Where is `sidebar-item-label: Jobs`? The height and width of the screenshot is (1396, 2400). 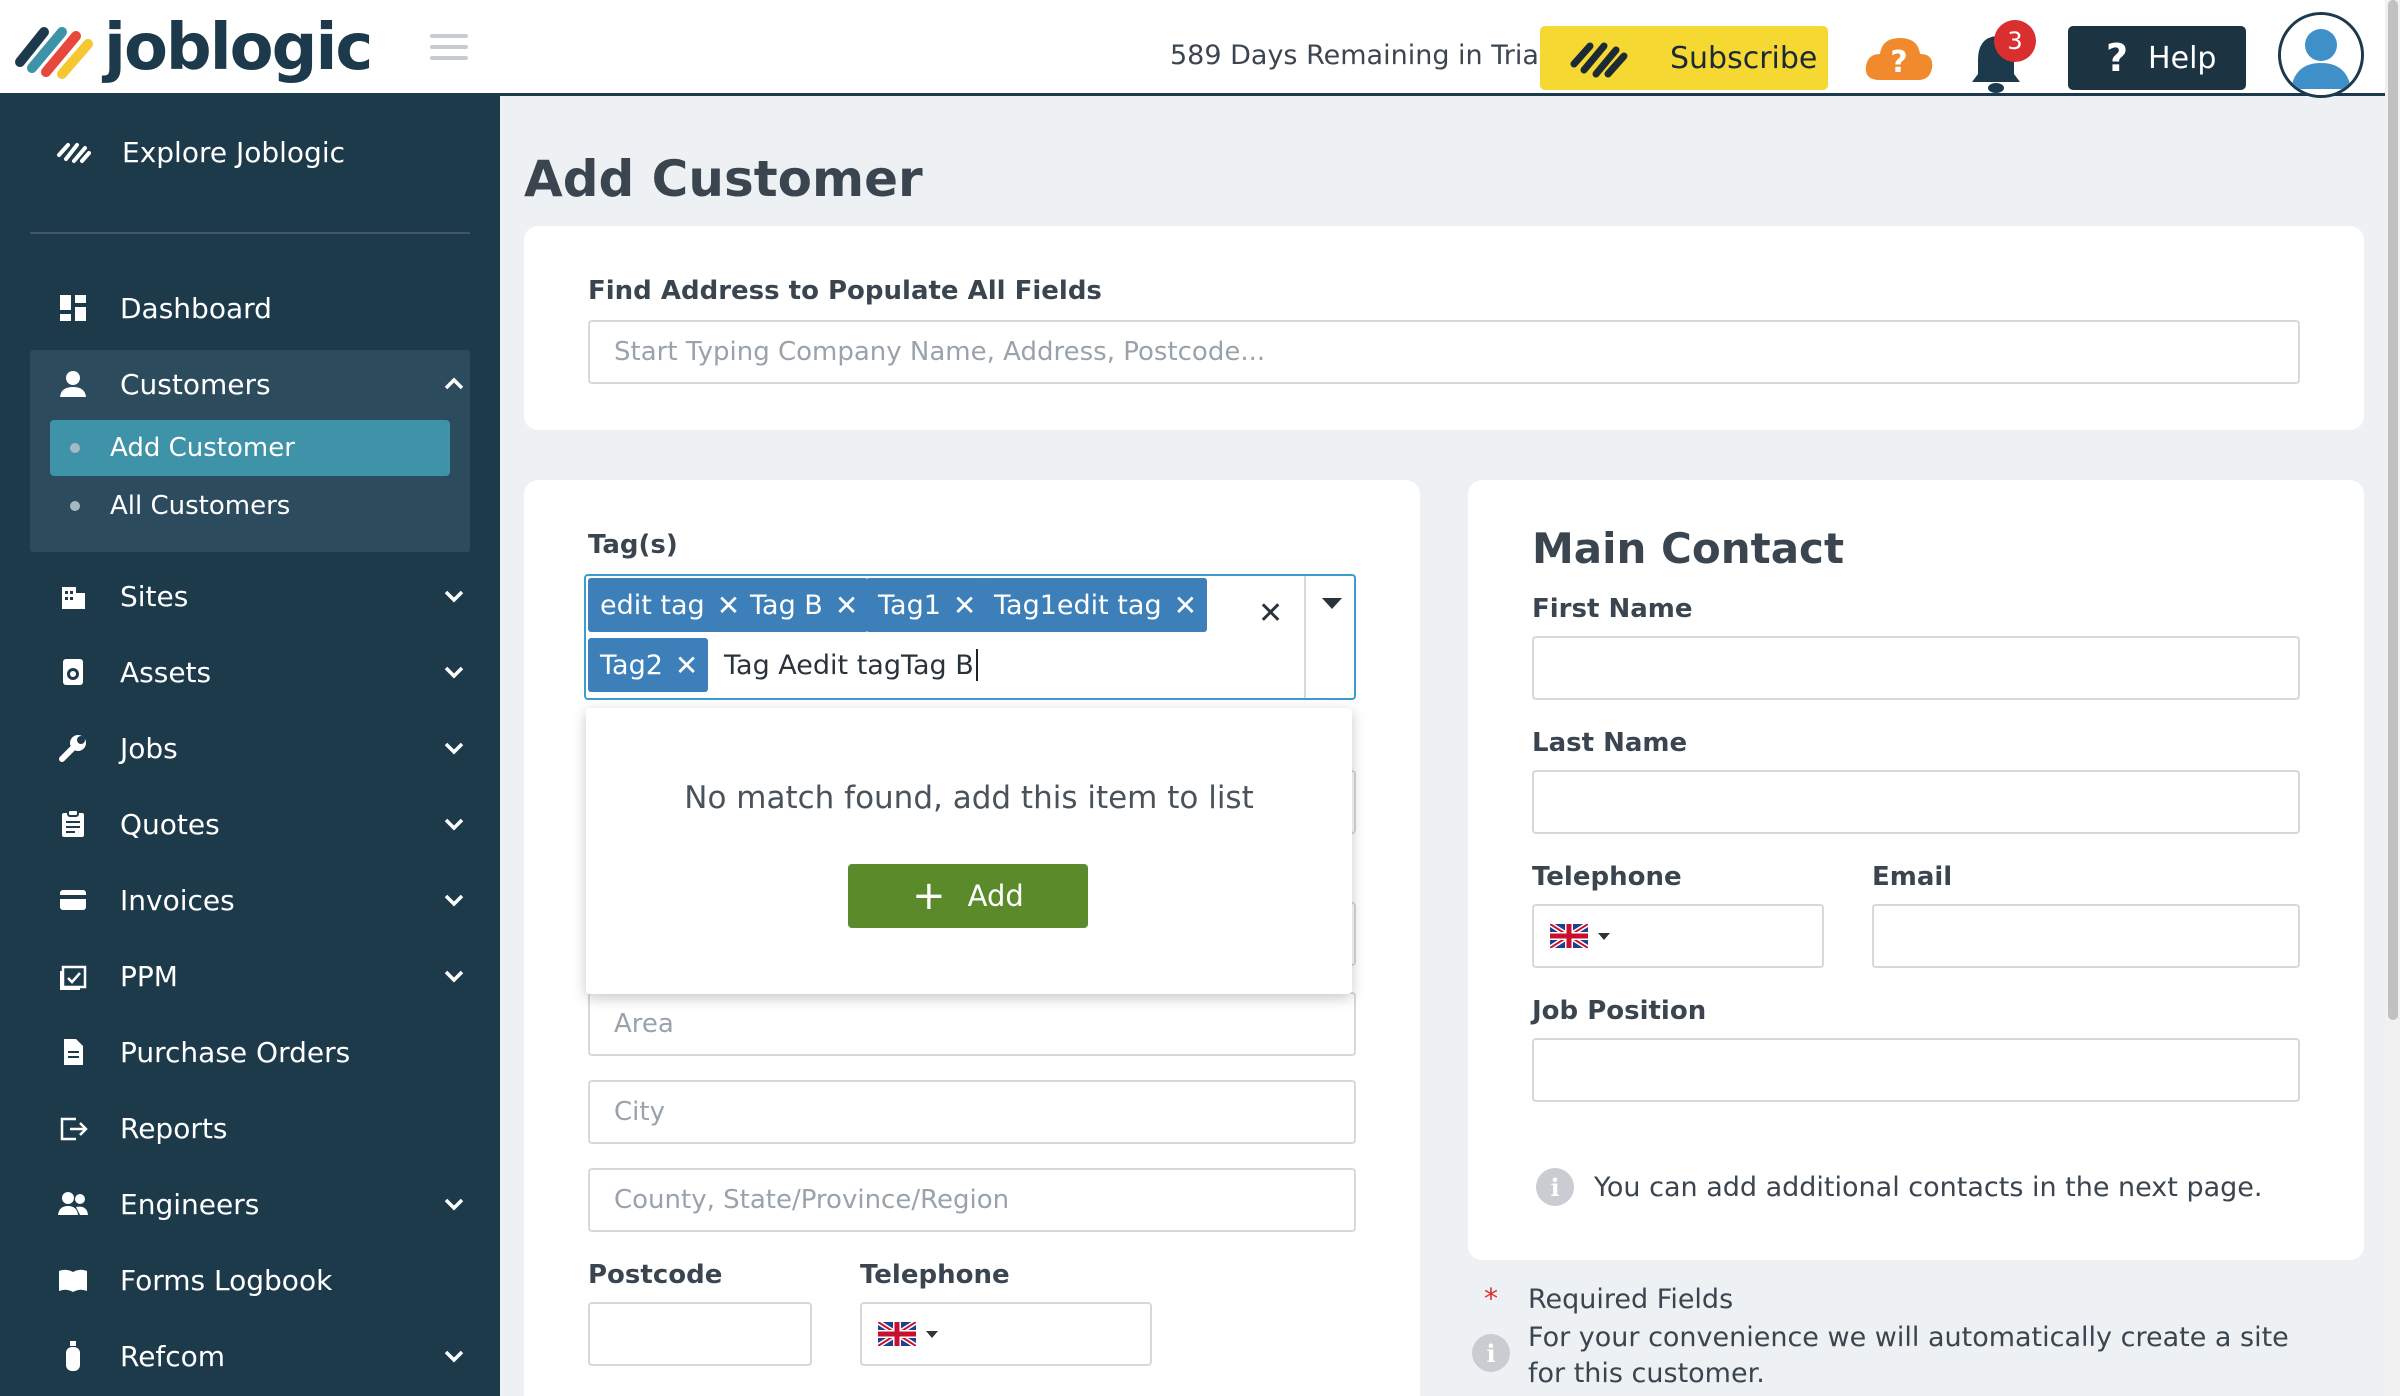
sidebar-item-label: Jobs is located at coordinates (149, 748).